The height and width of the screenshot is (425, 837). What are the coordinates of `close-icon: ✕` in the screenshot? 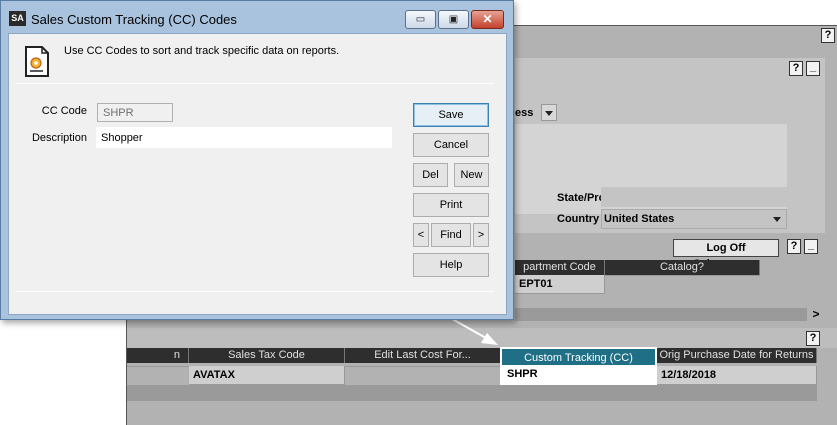 It's located at (487, 19).